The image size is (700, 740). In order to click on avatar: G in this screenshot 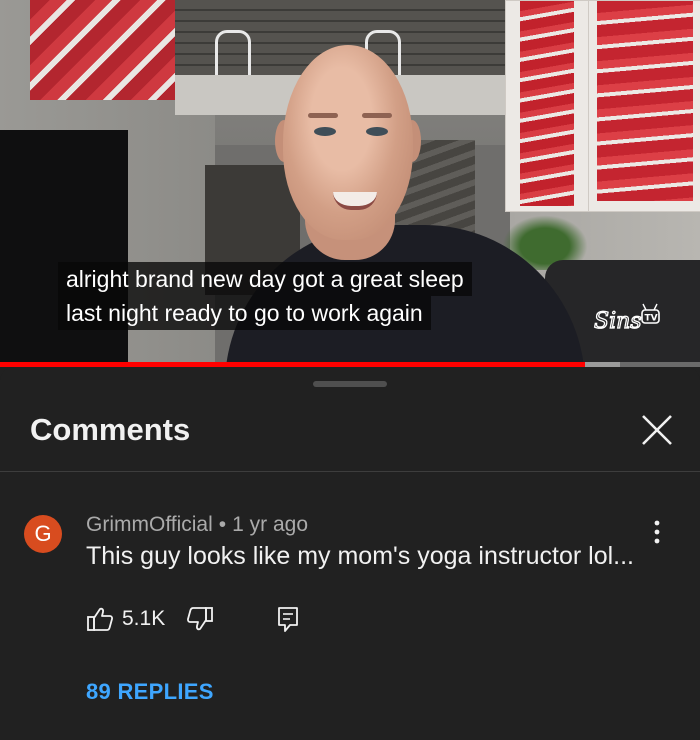, I will do `click(43, 534)`.